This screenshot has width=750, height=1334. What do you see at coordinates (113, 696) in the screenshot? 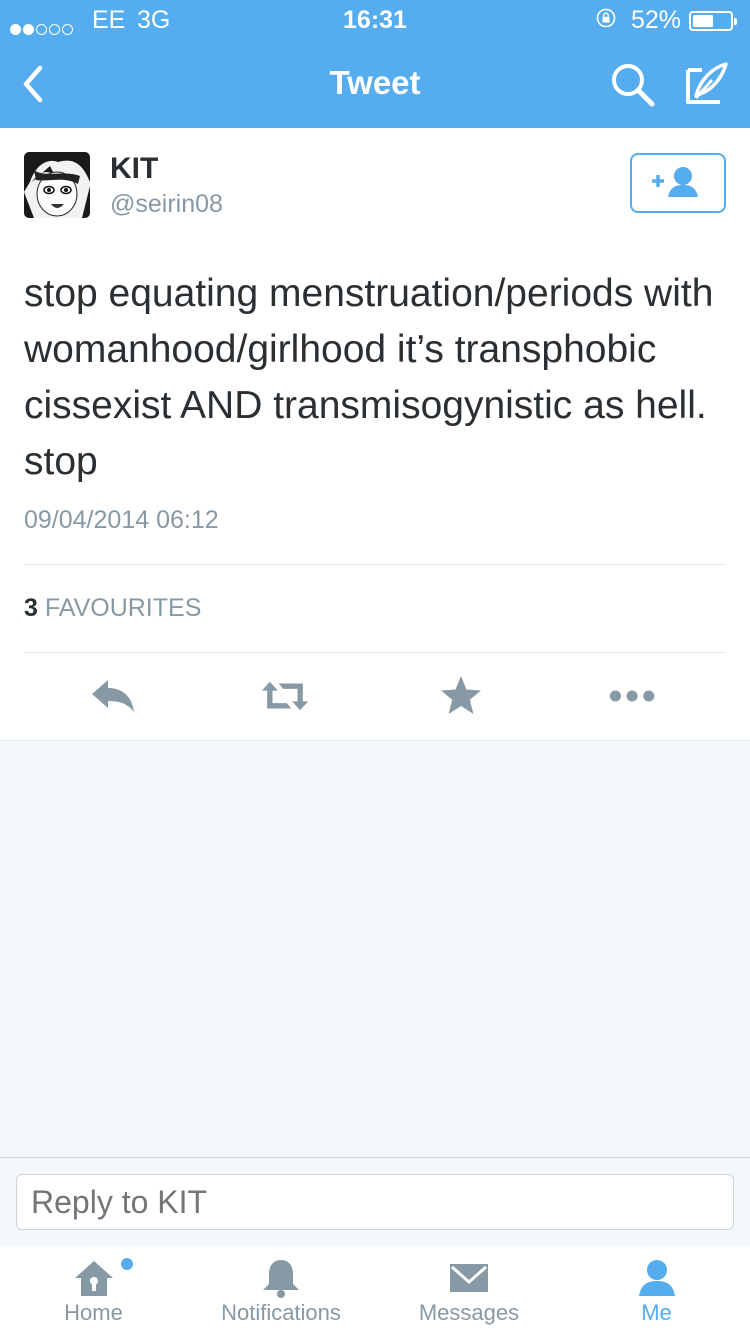
I see `reply-icon` at bounding box center [113, 696].